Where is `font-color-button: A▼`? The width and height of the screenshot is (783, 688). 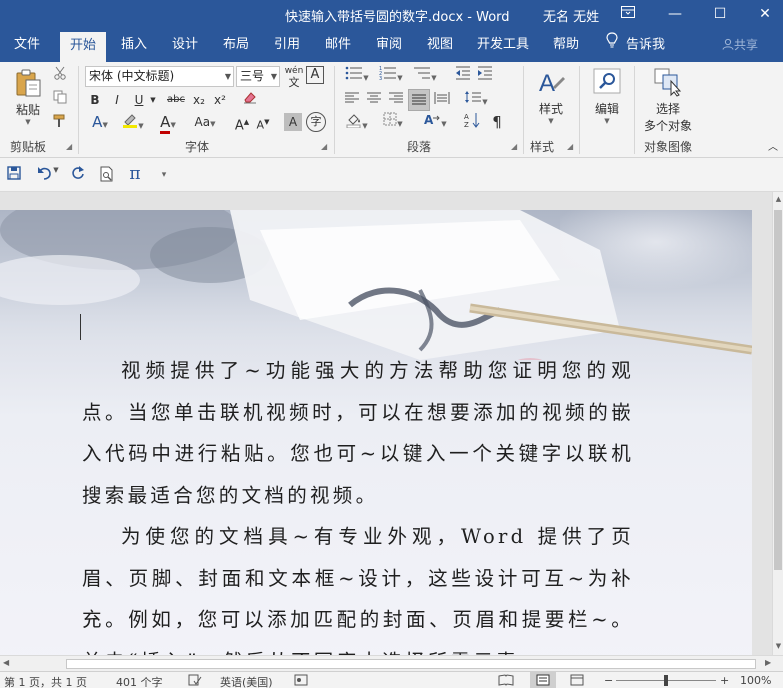 font-color-button: A▼ is located at coordinates (168, 123).